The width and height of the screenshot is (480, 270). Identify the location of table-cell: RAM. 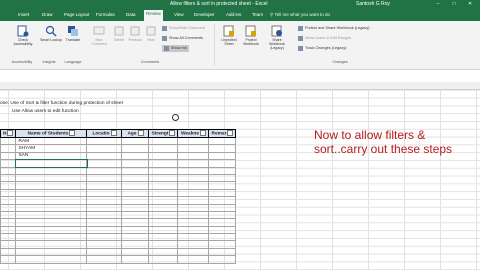
(51, 141).